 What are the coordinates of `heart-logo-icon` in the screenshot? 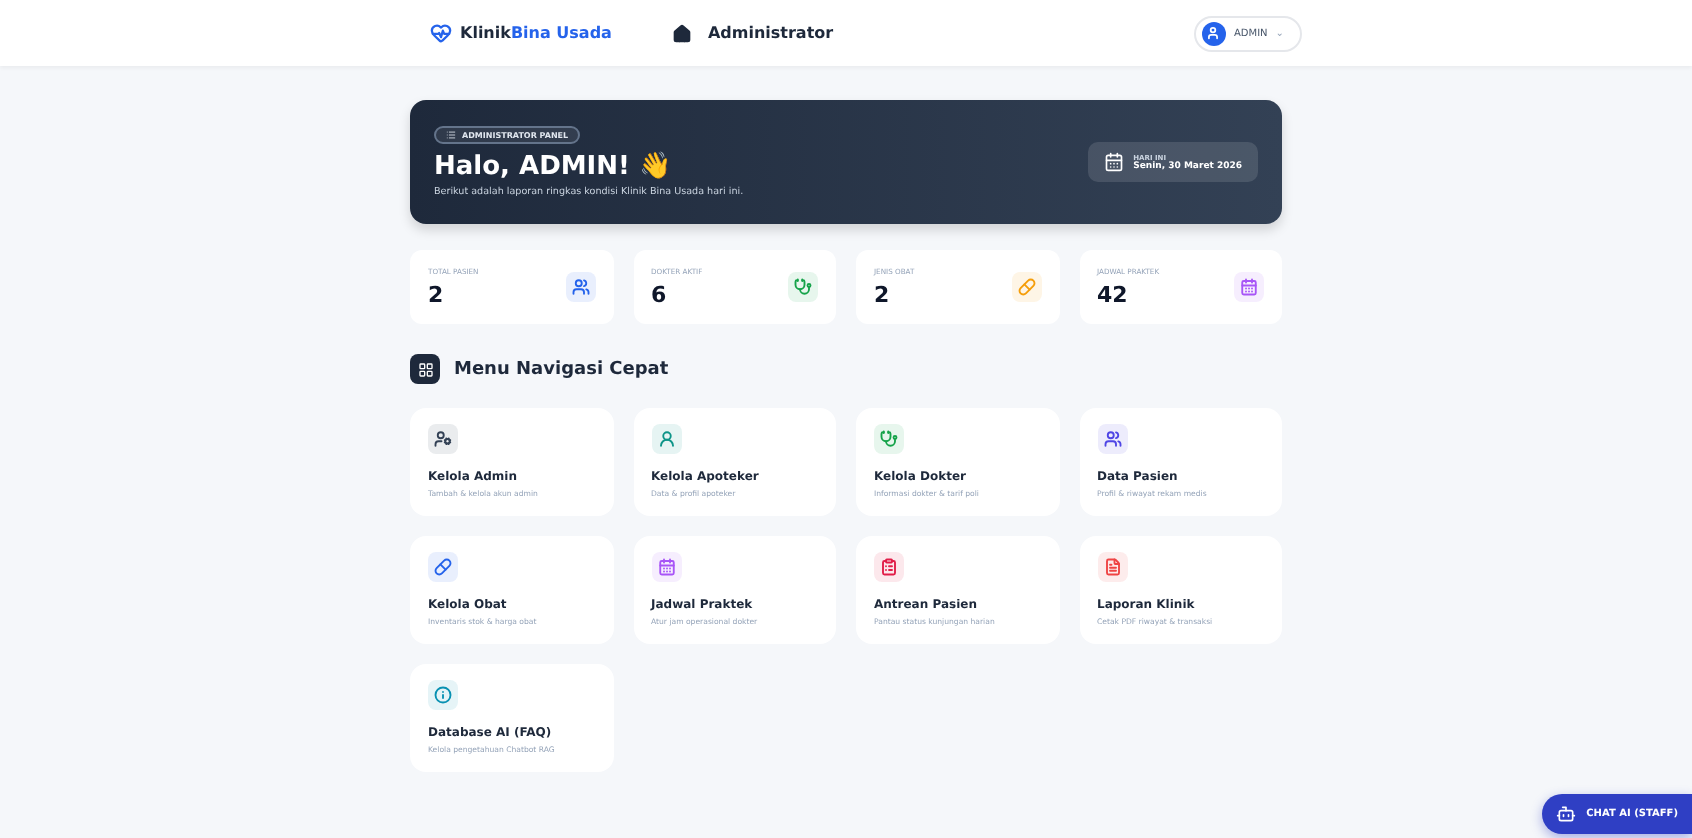 It's located at (441, 33).